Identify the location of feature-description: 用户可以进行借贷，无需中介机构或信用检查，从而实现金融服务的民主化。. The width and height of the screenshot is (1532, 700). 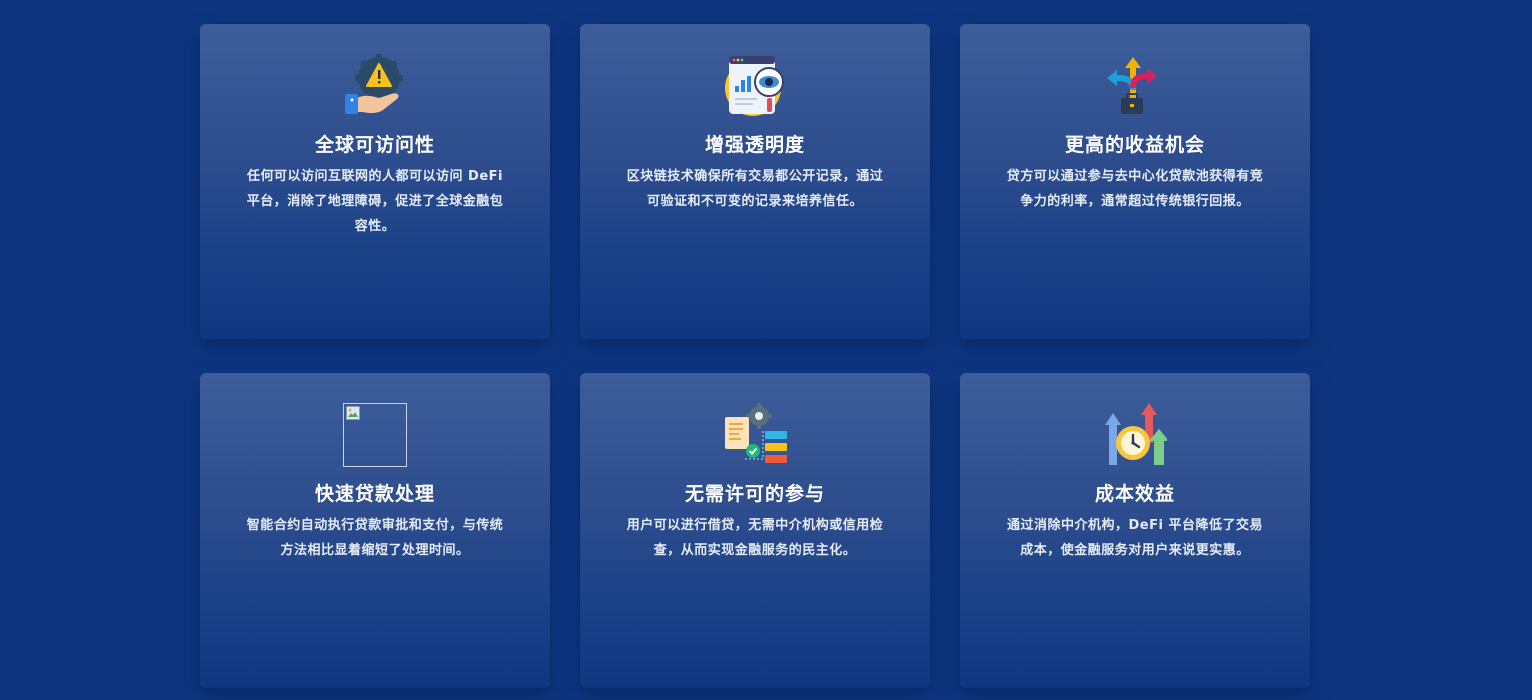
(755, 538).